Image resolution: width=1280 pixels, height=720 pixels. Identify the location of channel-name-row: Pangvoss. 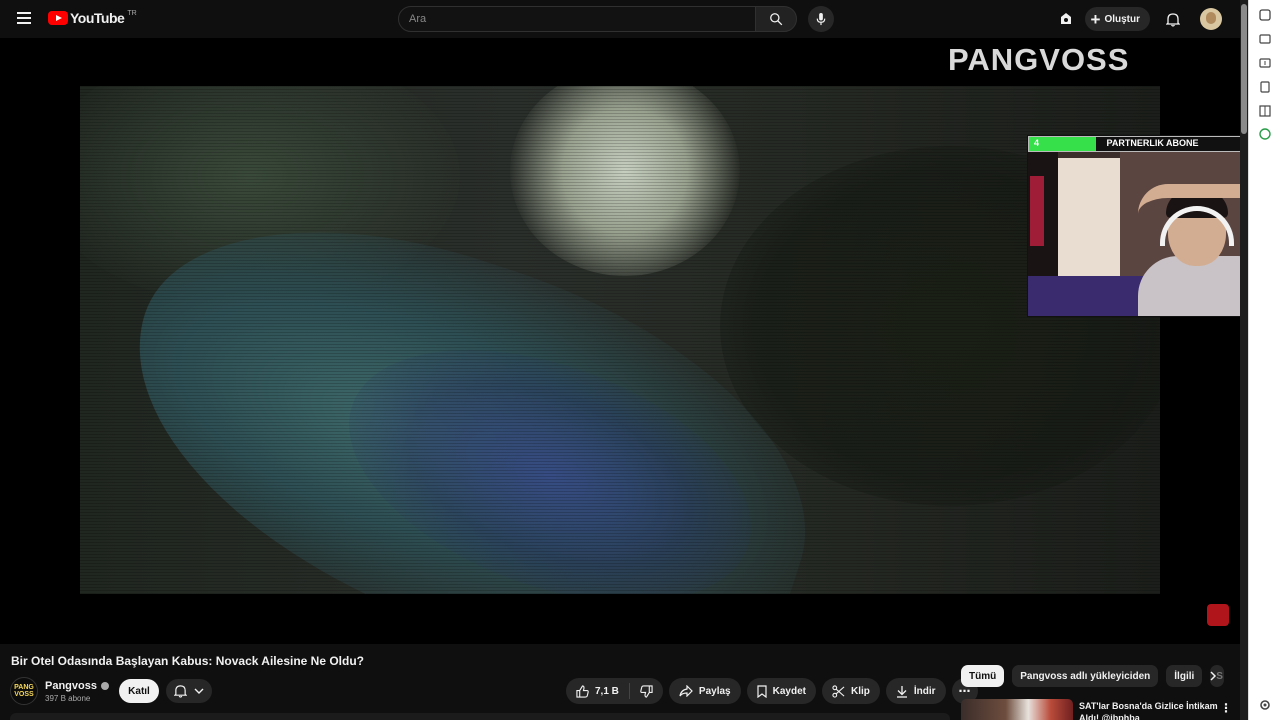
(77, 686).